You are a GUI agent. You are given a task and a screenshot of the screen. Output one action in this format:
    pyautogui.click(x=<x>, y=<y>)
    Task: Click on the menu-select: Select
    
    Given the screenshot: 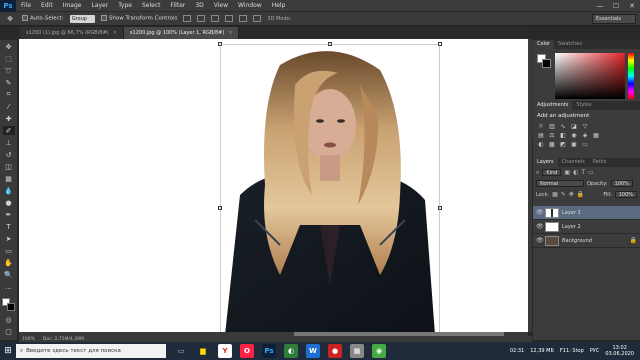 What is the action you would take?
    pyautogui.click(x=151, y=5)
    